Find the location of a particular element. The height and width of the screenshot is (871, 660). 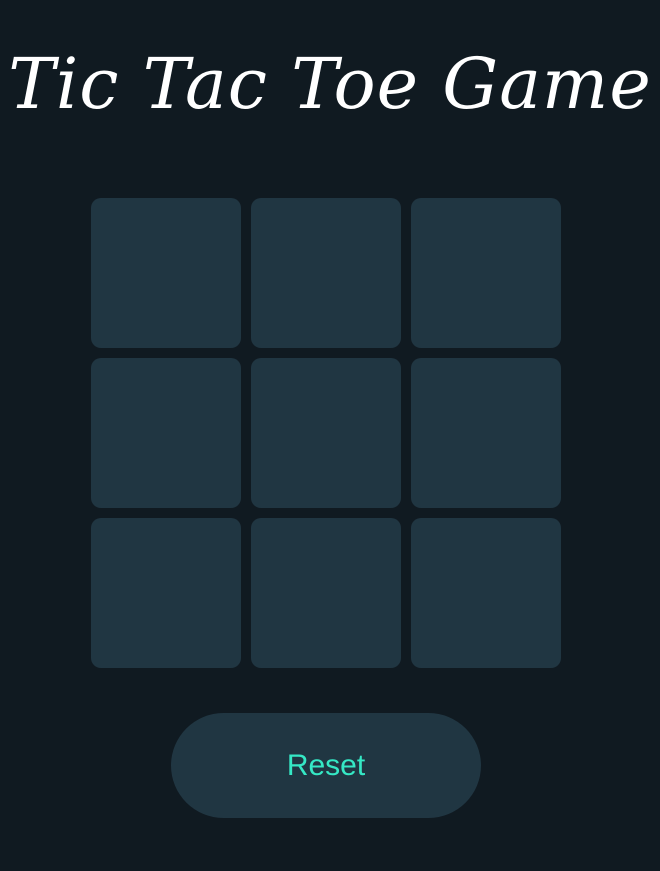

reset-button: Reset is located at coordinates (326, 765).